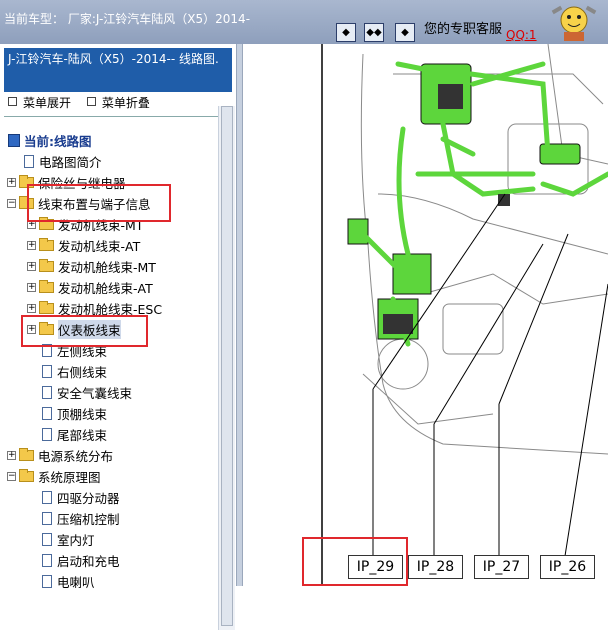  I want to click on connector-label-ip28: IP_28, so click(435, 567).